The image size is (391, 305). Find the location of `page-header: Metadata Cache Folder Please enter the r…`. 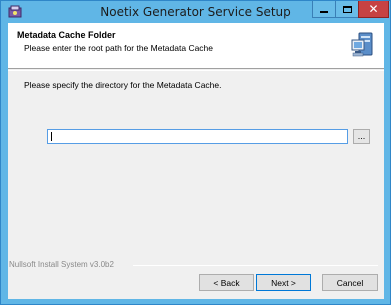

page-header: Metadata Cache Folder Please enter the r… is located at coordinates (196, 46).